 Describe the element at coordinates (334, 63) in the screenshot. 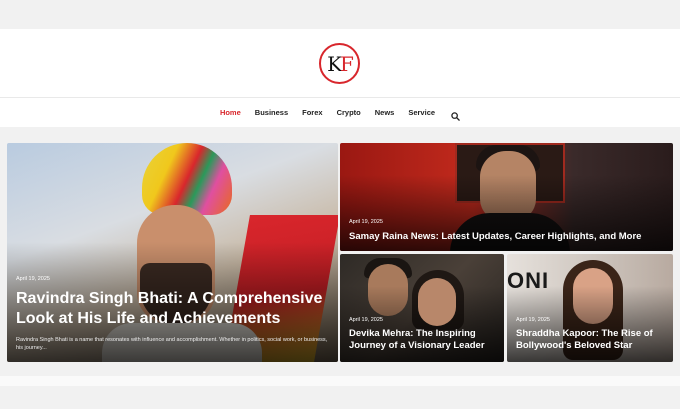

I see `logo-letter-k: K` at that location.